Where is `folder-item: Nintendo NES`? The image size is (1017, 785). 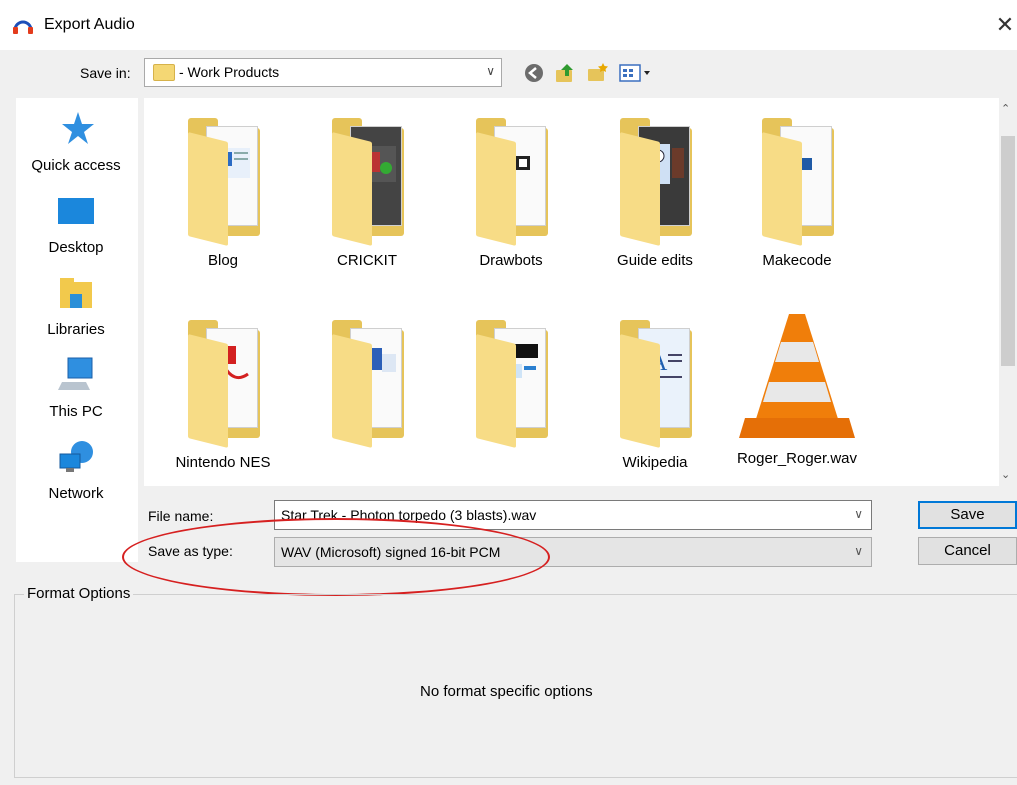 folder-item: Nintendo NES is located at coordinates (223, 395).